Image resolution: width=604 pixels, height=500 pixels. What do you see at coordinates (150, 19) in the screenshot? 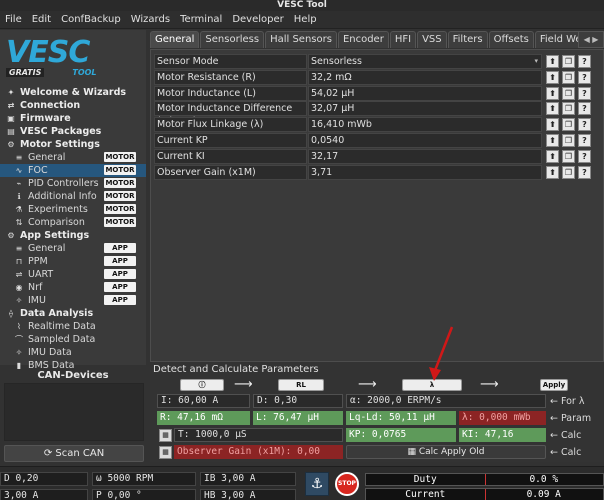
I see `menu-wizards: Wizards` at bounding box center [150, 19].